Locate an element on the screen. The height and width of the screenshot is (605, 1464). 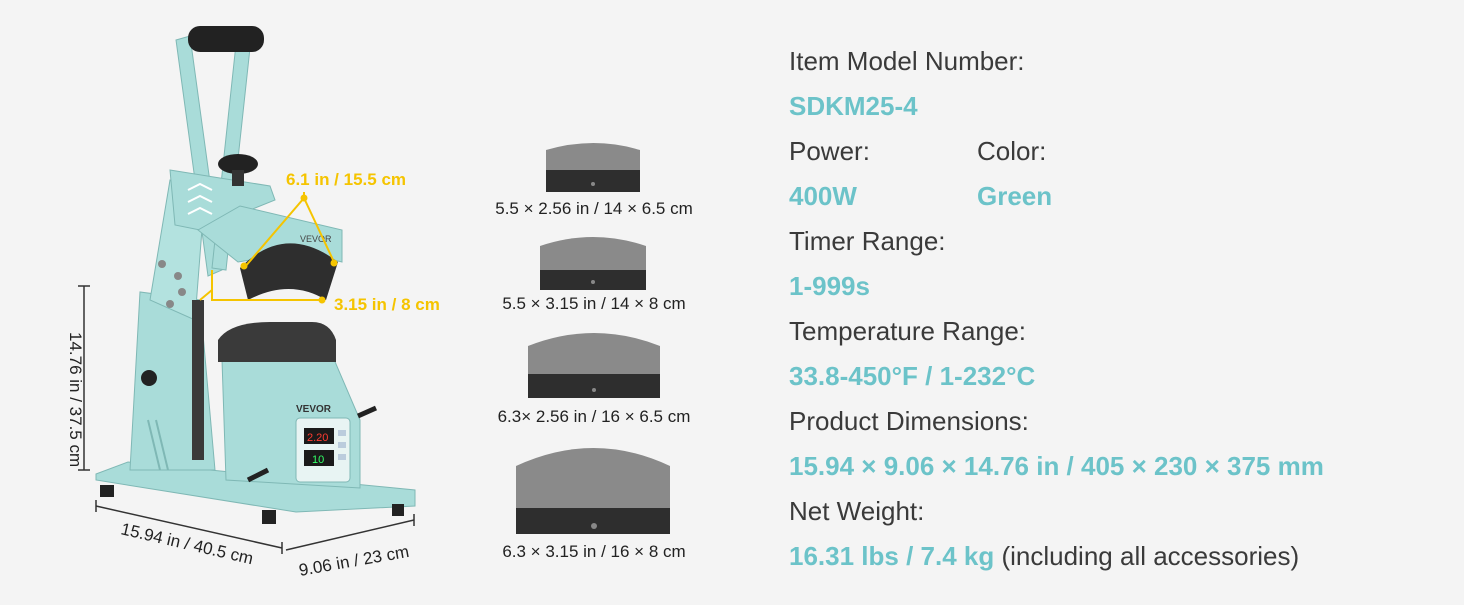
dimension-length: 15.94 in / 40.5 cm is located at coordinates (189, 534).